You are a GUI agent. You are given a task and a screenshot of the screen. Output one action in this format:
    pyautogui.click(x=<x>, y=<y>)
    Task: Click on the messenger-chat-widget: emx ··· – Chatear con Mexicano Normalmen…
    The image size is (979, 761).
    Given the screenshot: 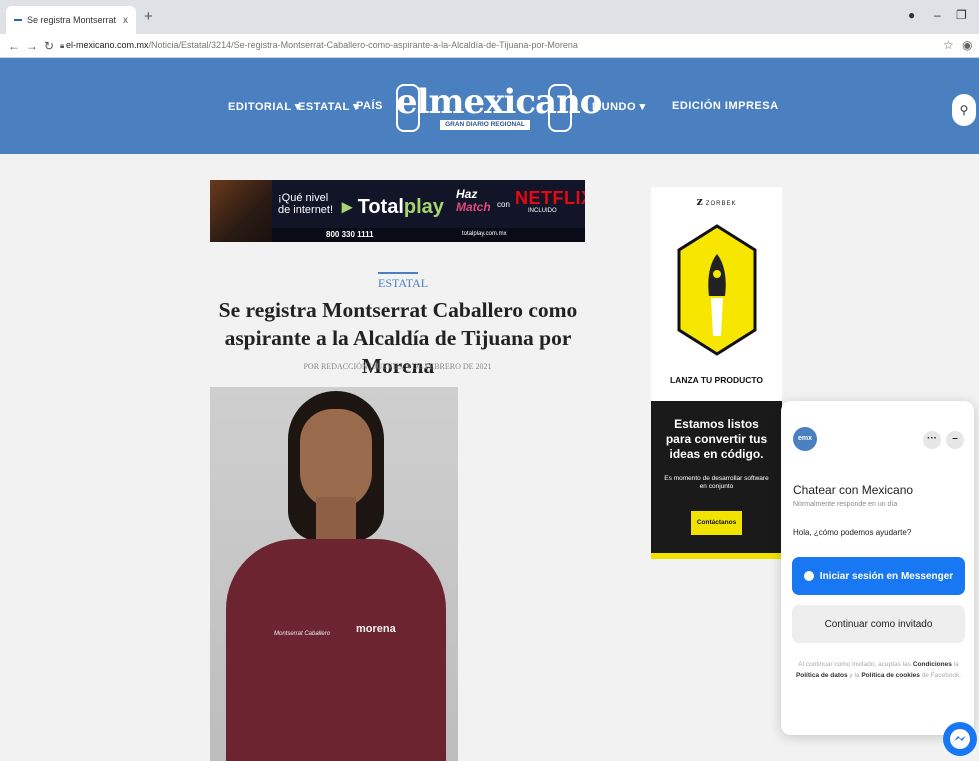 What is the action you would take?
    pyautogui.click(x=877, y=568)
    